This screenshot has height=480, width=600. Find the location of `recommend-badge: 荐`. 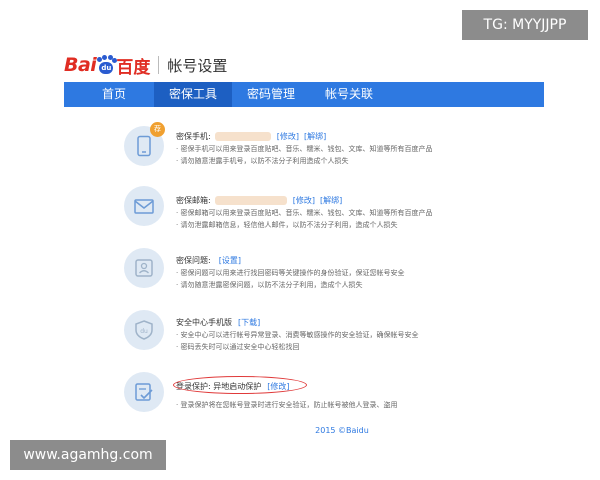

recommend-badge: 荐 is located at coordinates (157, 129).